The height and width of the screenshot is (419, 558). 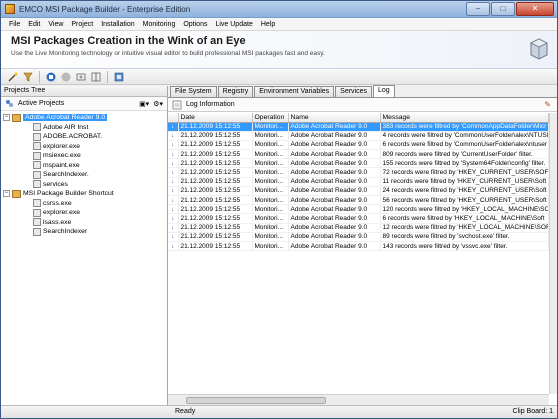 What do you see at coordinates (14, 24) in the screenshot?
I see `menu-file: File` at bounding box center [14, 24].